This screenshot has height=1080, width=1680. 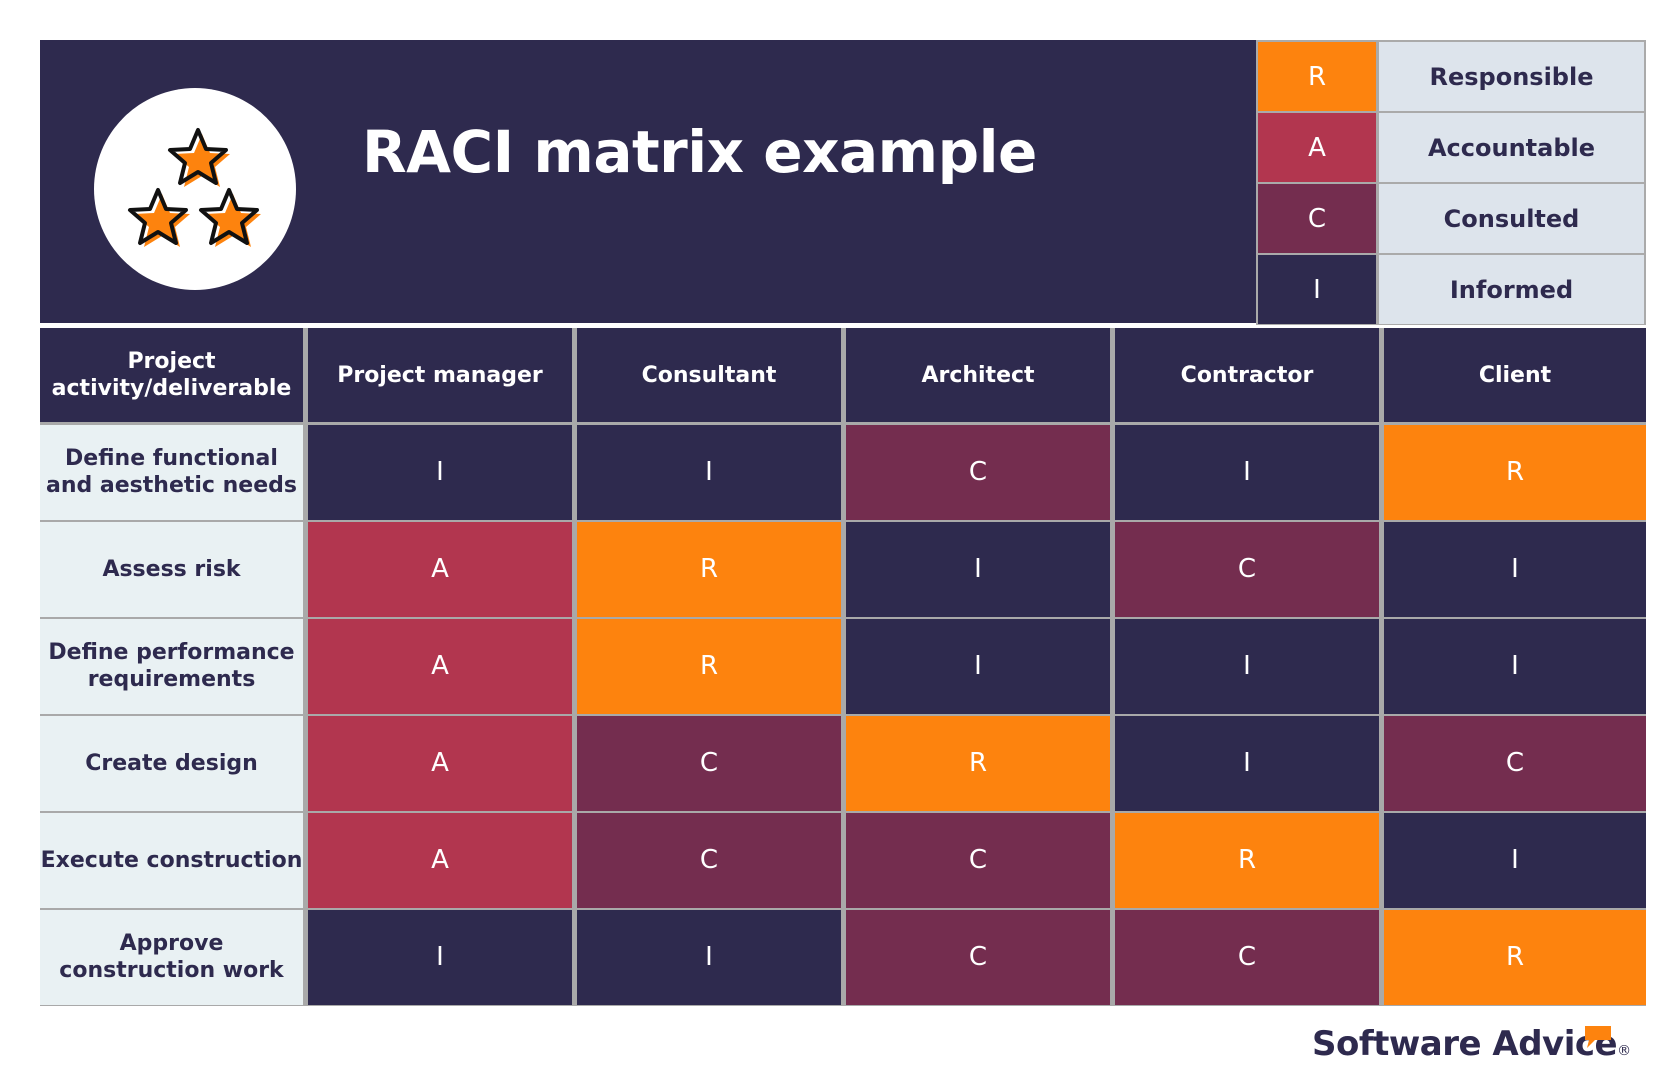 What do you see at coordinates (171, 569) in the screenshot?
I see `row-header: Assess risk` at bounding box center [171, 569].